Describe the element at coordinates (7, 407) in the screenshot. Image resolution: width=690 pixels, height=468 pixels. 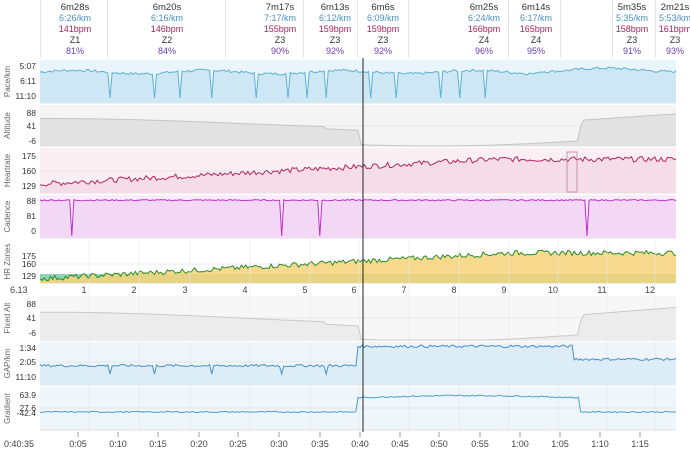
I see `panel-axis-label: Gradient` at that location.